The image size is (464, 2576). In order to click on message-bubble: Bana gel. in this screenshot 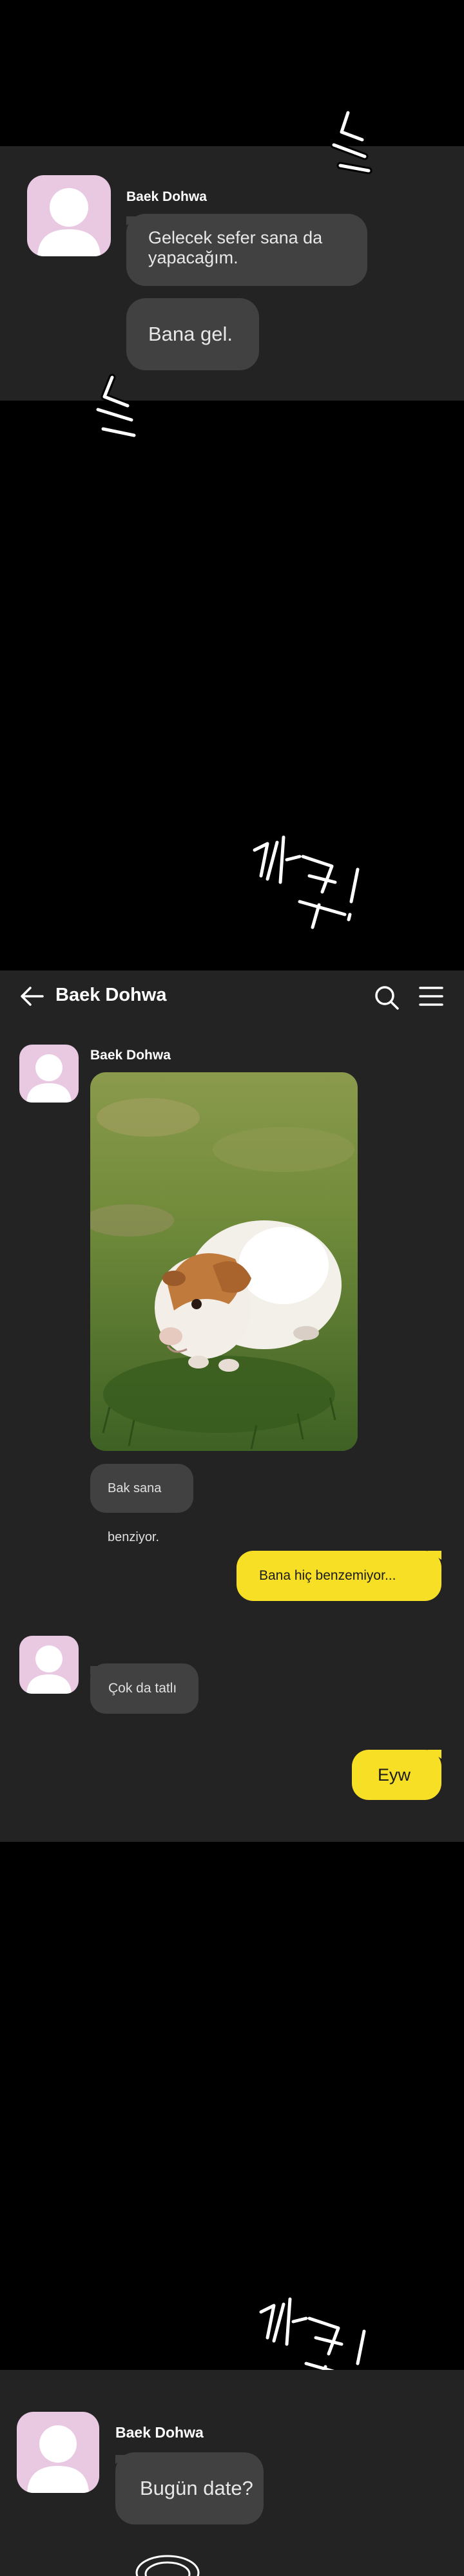, I will do `click(192, 334)`.